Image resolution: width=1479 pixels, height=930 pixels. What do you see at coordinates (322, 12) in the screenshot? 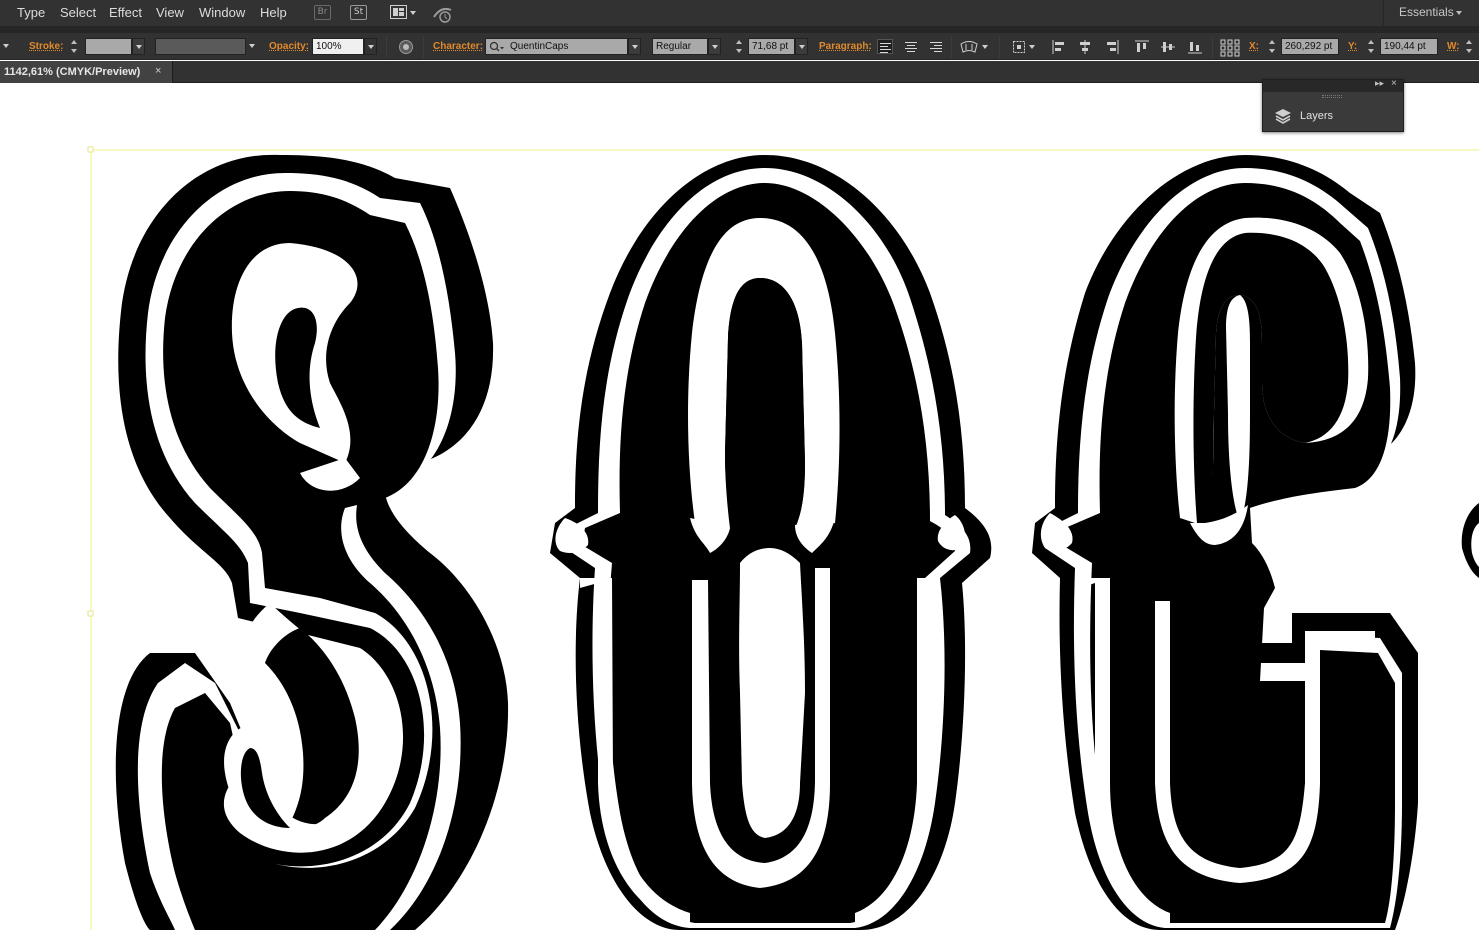
I see `bridge-icon: Br` at bounding box center [322, 12].